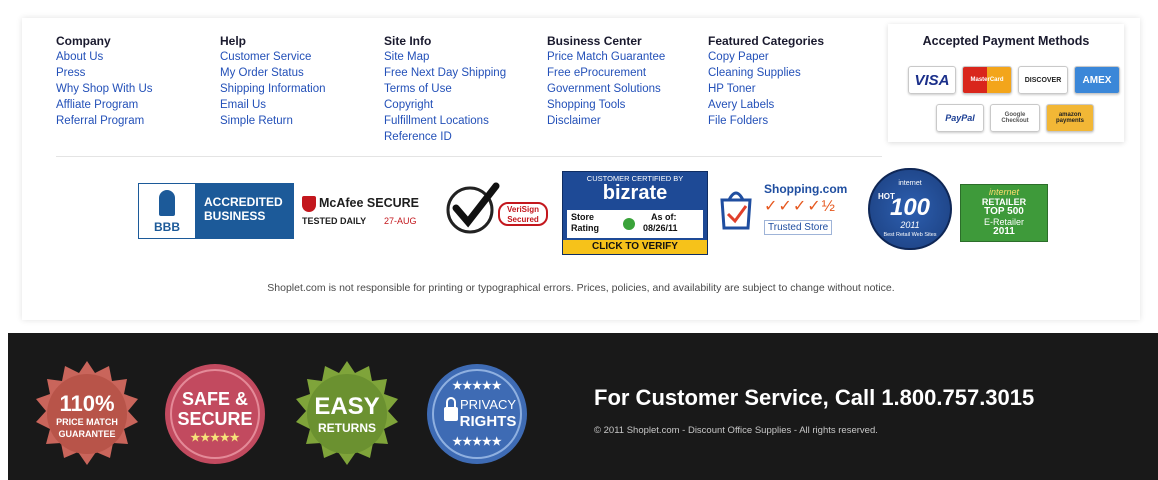  Describe the element at coordinates (400, 221) in the screenshot. I see `mcafee-date: 27-AUG` at that location.